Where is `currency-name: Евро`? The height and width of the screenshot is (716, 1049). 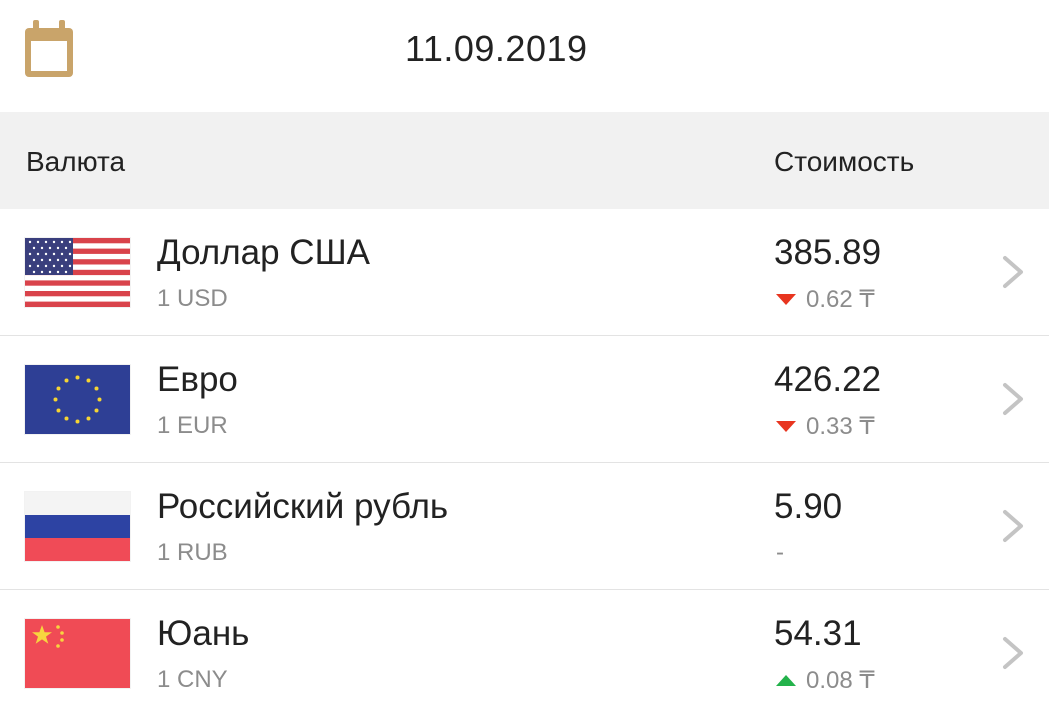
currency-name: Евро is located at coordinates (197, 379).